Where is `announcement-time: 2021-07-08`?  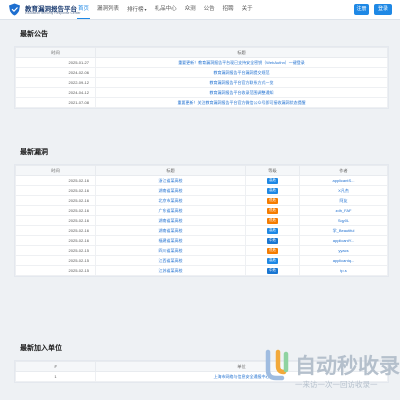 announcement-time: 2021-07-08 is located at coordinates (55, 102).